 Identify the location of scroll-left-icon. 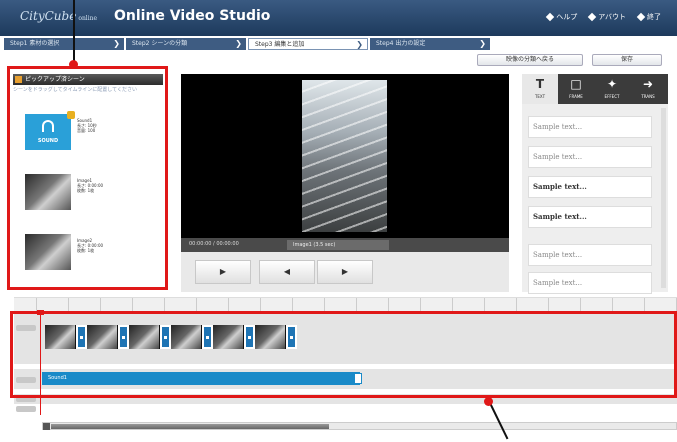
(46, 426).